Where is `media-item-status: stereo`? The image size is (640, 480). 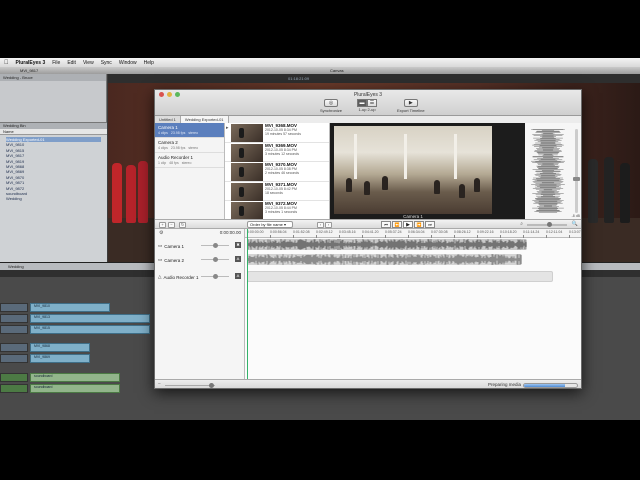
media-item-status: stereo is located at coordinates (193, 148).